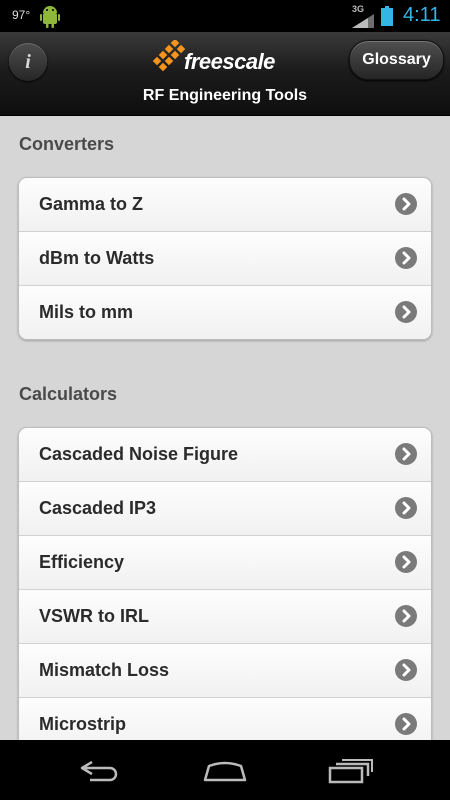 The width and height of the screenshot is (450, 800). I want to click on list-item-vswr-to-irl: VSWR to IRL, so click(225, 616).